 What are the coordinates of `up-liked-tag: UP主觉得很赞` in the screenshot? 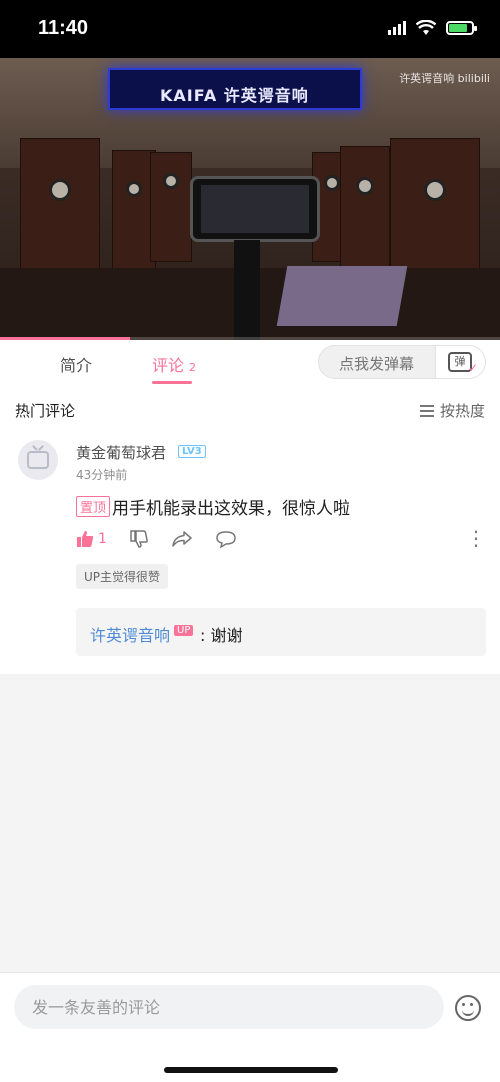 It's located at (122, 576).